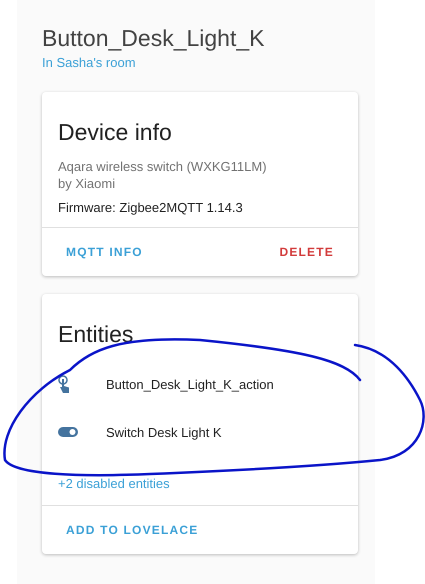 This screenshot has height=584, width=425. Describe the element at coordinates (96, 334) in the screenshot. I see `card-title: Entities` at that location.